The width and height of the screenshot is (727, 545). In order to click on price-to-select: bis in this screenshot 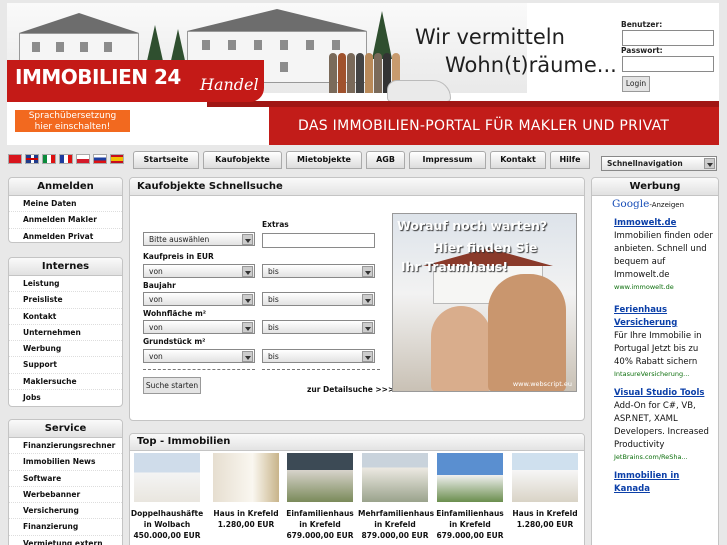, I will do `click(318, 271)`.